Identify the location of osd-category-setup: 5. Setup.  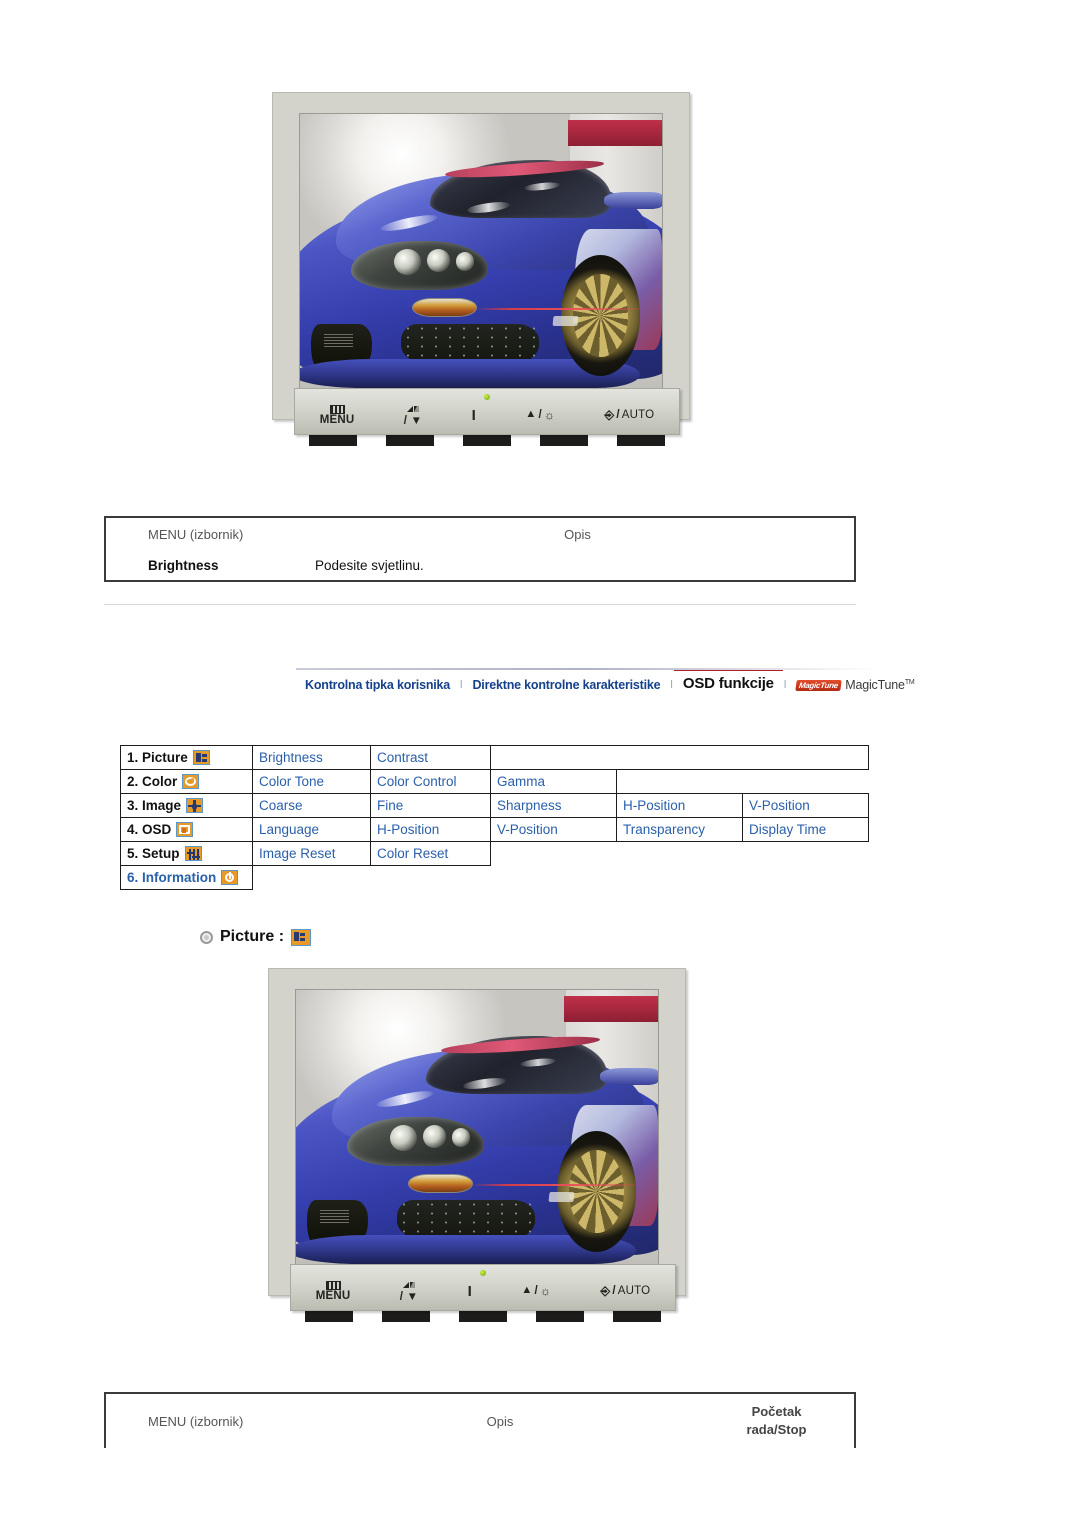
(186, 853).